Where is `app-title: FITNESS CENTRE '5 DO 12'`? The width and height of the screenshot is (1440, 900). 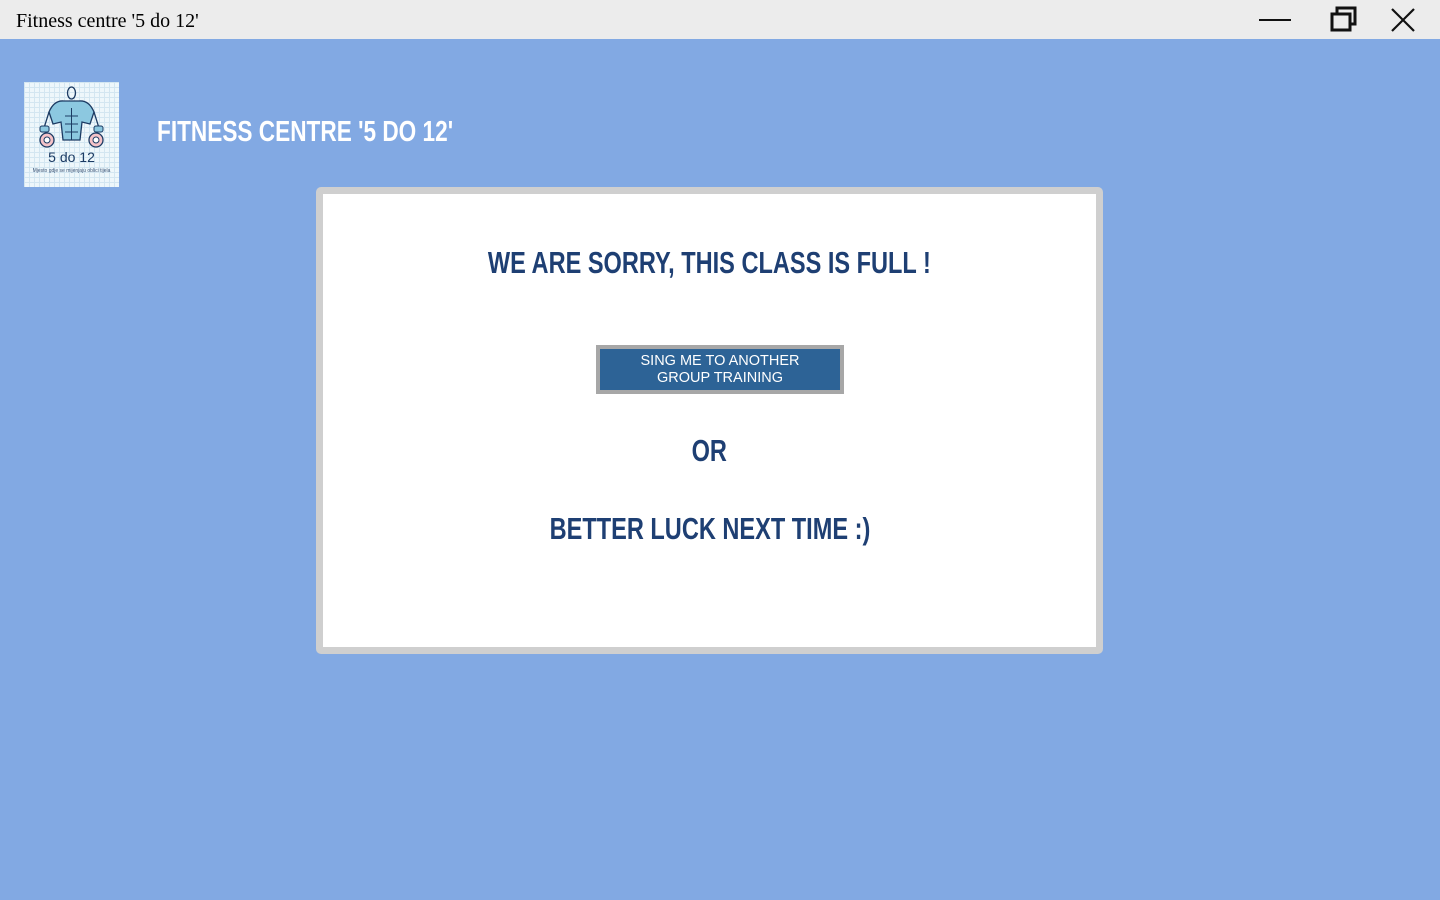 app-title: FITNESS CENTRE '5 DO 12' is located at coordinates (305, 132).